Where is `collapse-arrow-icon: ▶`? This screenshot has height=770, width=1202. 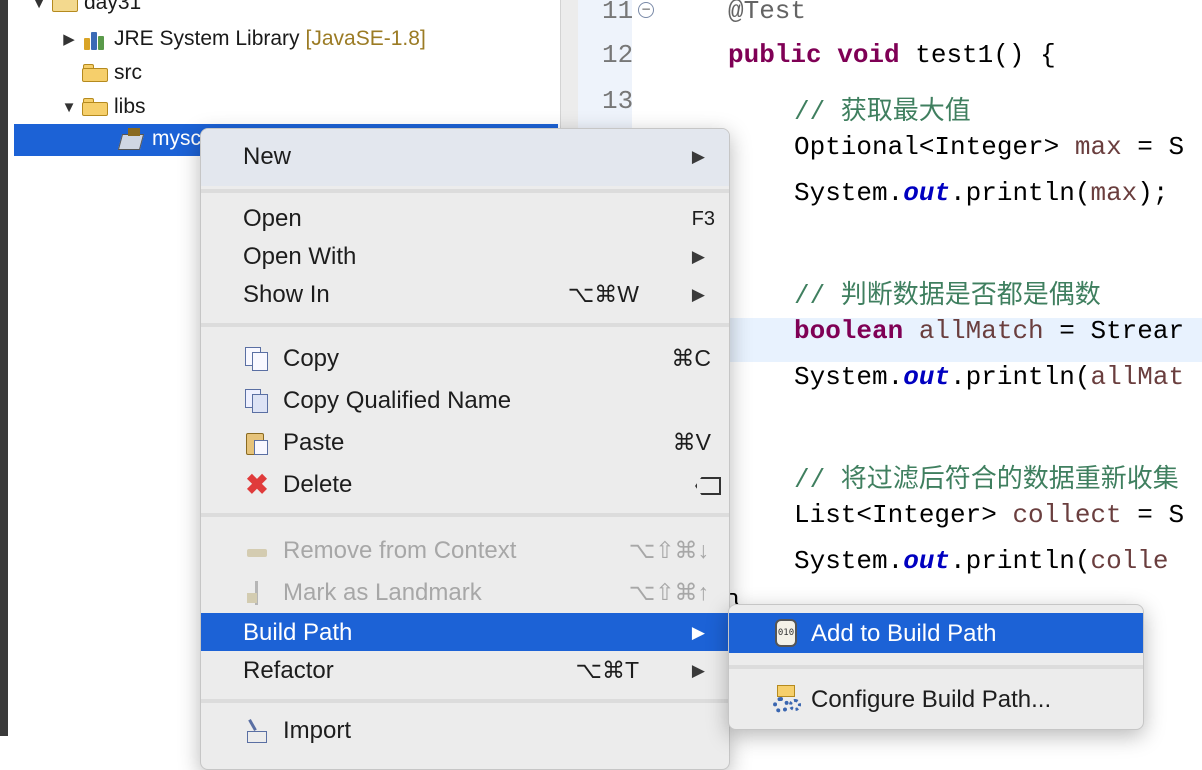
collapse-arrow-icon: ▶ is located at coordinates (69, 39).